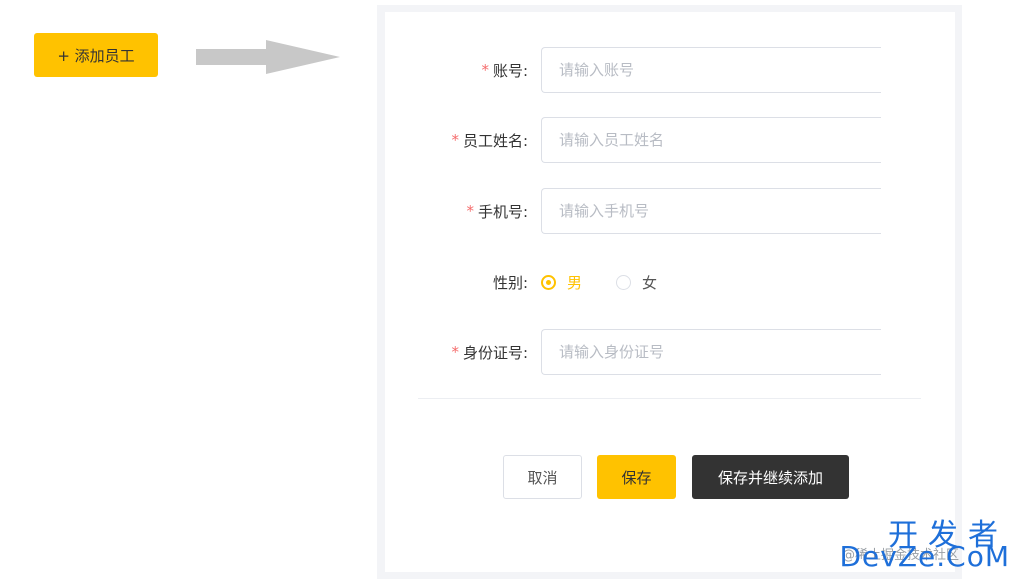 Image resolution: width=1020 pixels, height=579 pixels. What do you see at coordinates (924, 556) in the screenshot?
I see `watermark-brand: DevZe.CoM` at bounding box center [924, 556].